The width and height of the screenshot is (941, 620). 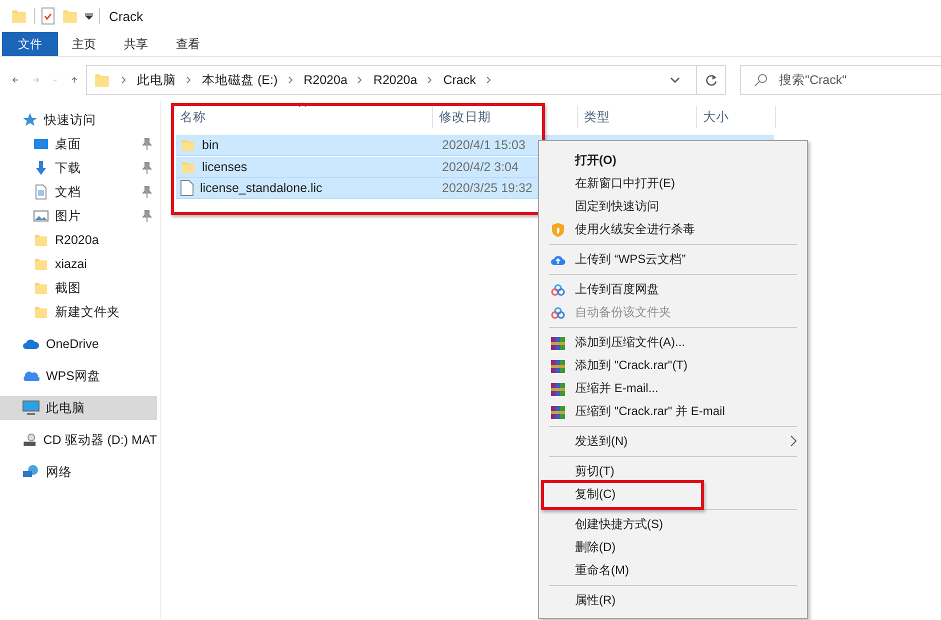 What do you see at coordinates (673, 259) in the screenshot?
I see `menu-item: 上传到 “WPS云文档”` at bounding box center [673, 259].